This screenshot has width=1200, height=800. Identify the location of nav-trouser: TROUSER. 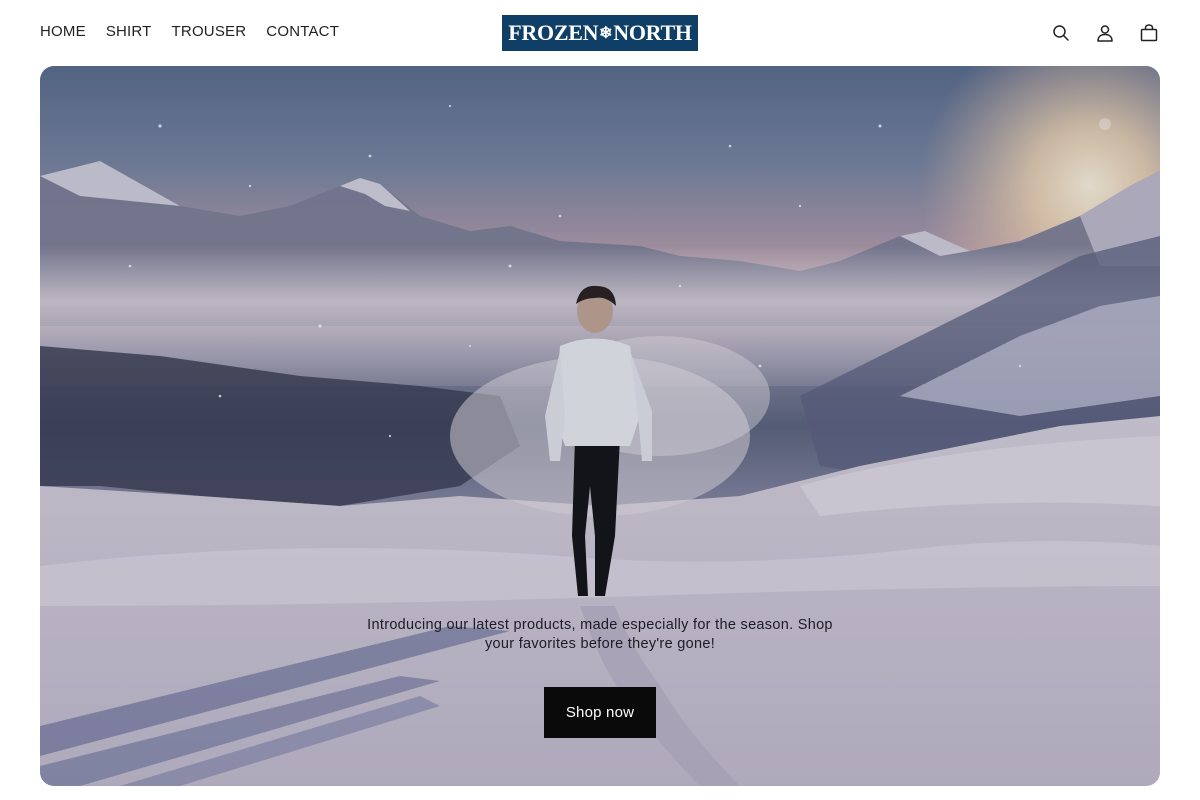
(209, 31).